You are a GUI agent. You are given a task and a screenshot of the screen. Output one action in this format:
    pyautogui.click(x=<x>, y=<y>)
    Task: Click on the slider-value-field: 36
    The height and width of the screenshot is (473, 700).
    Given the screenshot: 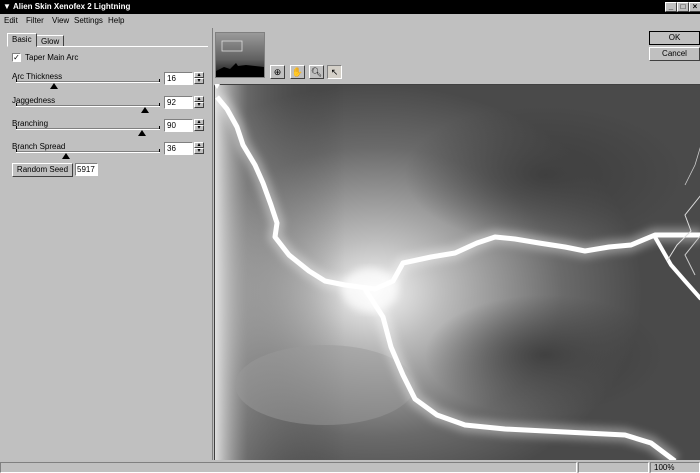 What is the action you would take?
    pyautogui.click(x=178, y=148)
    